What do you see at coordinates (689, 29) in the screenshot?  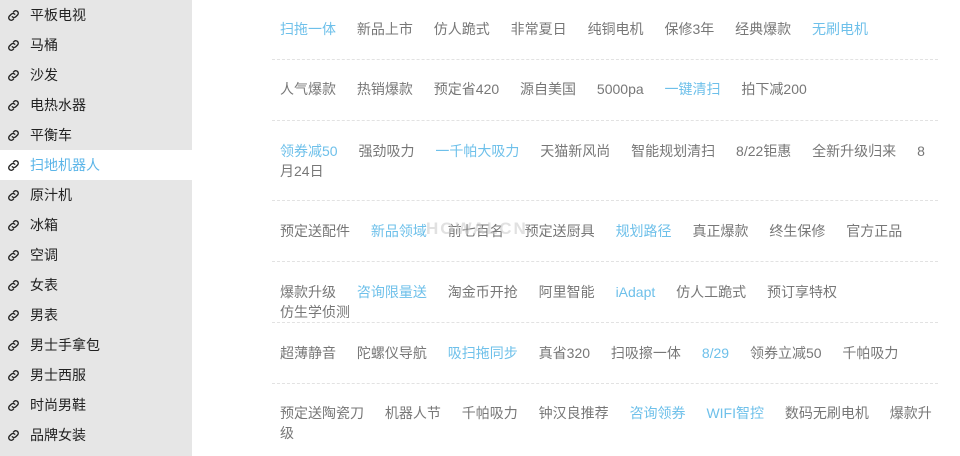 I see `tag-link: 保修3年` at bounding box center [689, 29].